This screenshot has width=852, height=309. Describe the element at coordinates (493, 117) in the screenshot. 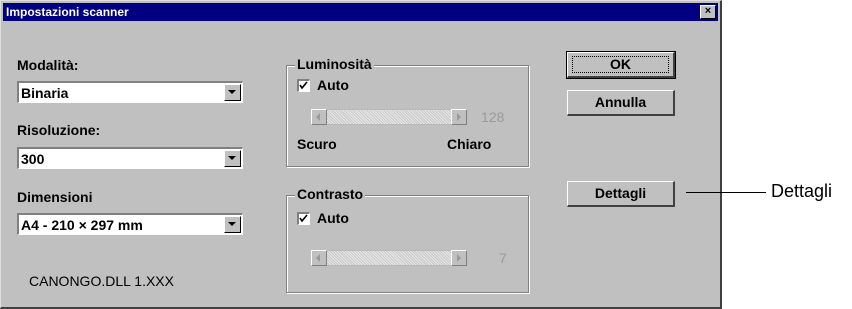

I see `brightness-value: 128` at that location.